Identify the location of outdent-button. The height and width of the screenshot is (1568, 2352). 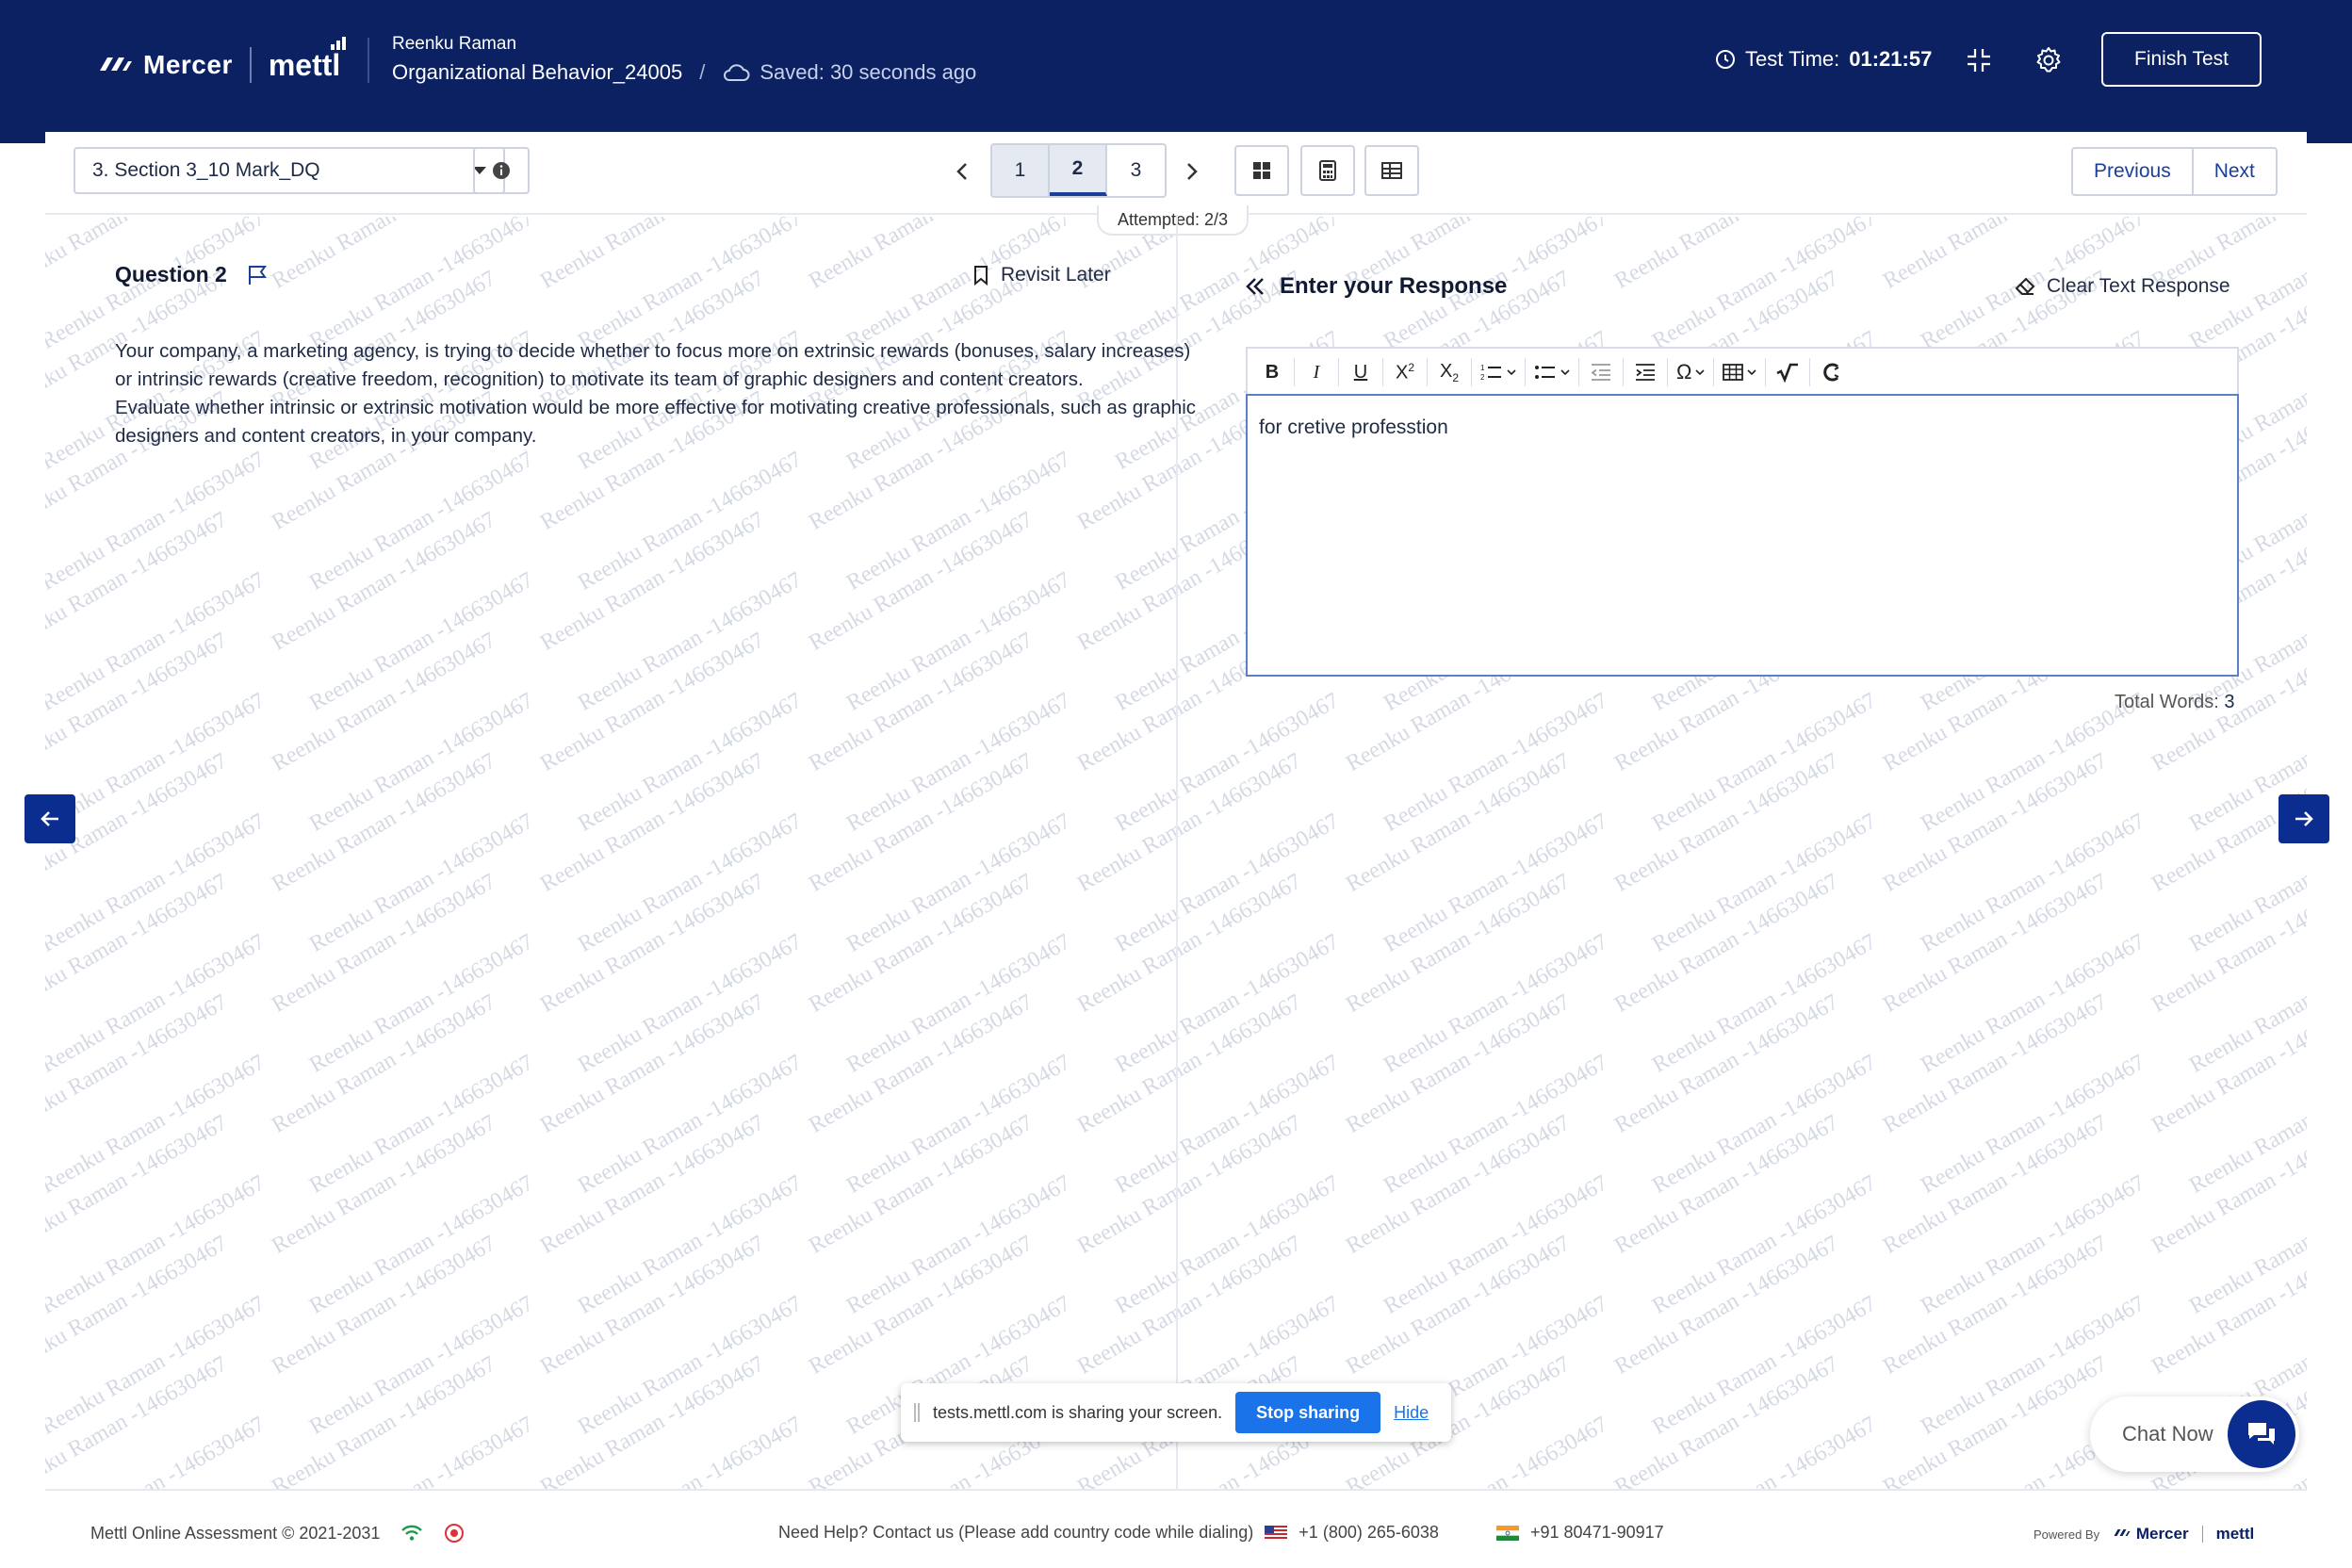
(1601, 372).